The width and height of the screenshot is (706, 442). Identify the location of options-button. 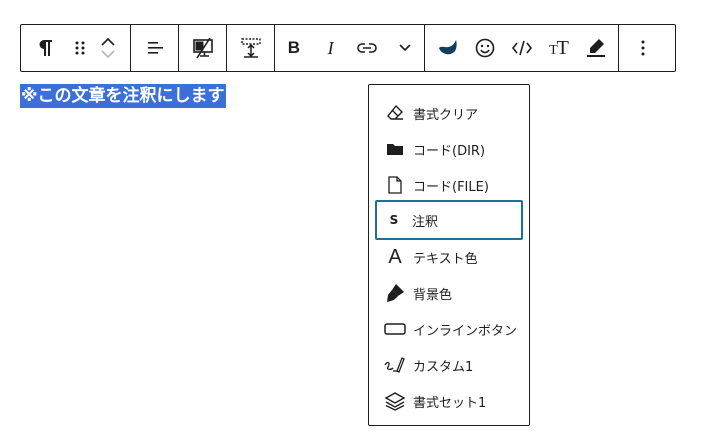
(643, 48).